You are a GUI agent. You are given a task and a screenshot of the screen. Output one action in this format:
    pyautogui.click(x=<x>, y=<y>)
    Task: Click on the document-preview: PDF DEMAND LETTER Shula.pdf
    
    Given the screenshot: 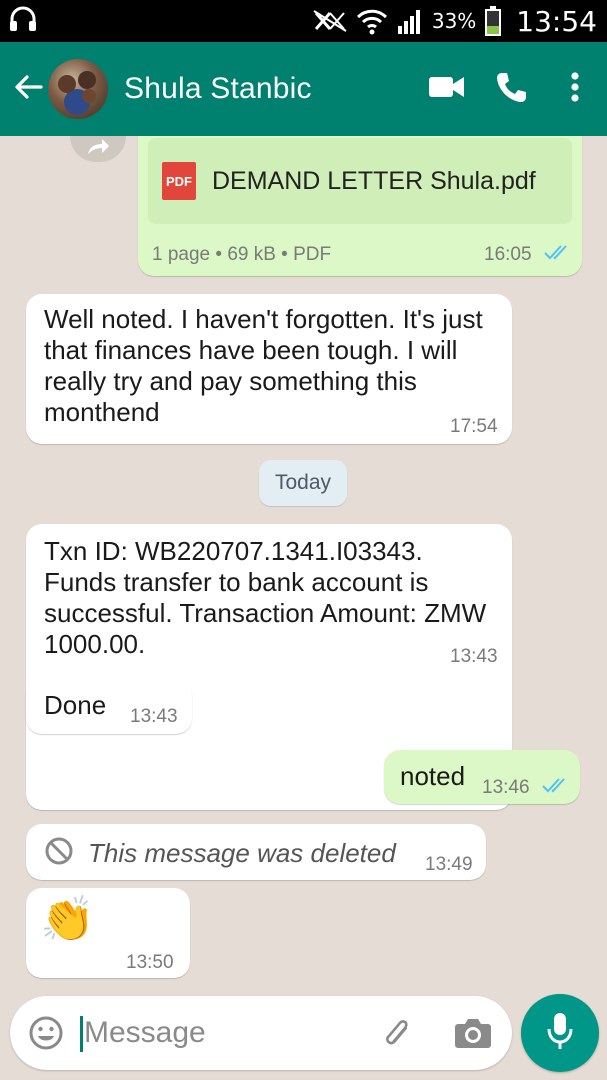 What is the action you would take?
    pyautogui.click(x=360, y=181)
    